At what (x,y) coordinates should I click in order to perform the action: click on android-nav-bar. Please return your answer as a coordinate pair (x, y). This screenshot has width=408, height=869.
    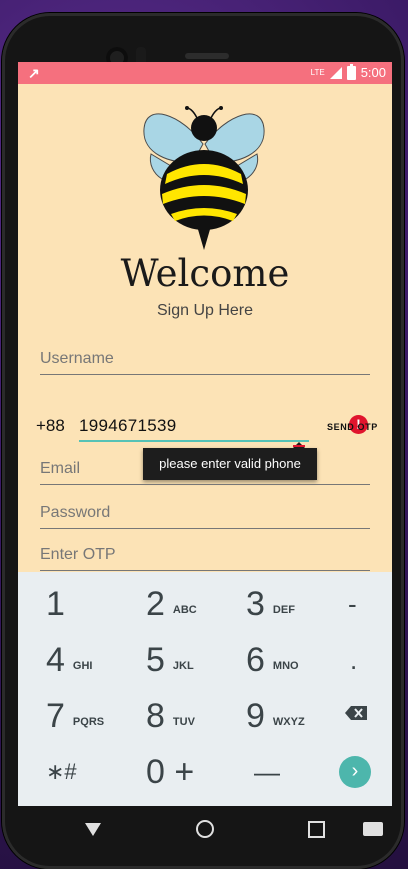
    Looking at the image, I should click on (205, 831).